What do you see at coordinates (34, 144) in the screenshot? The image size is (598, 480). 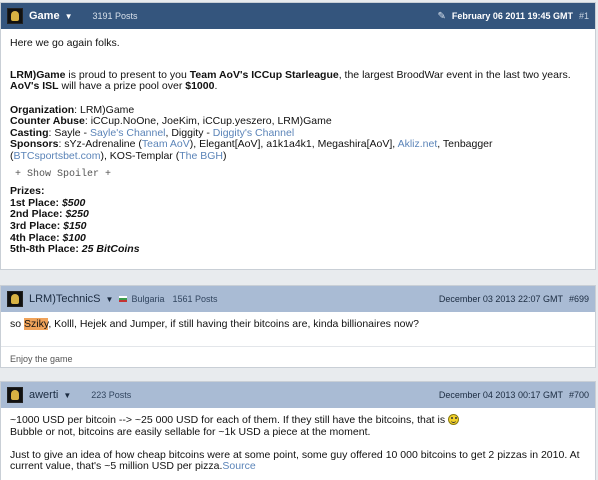 I see `label: Sponsors` at bounding box center [34, 144].